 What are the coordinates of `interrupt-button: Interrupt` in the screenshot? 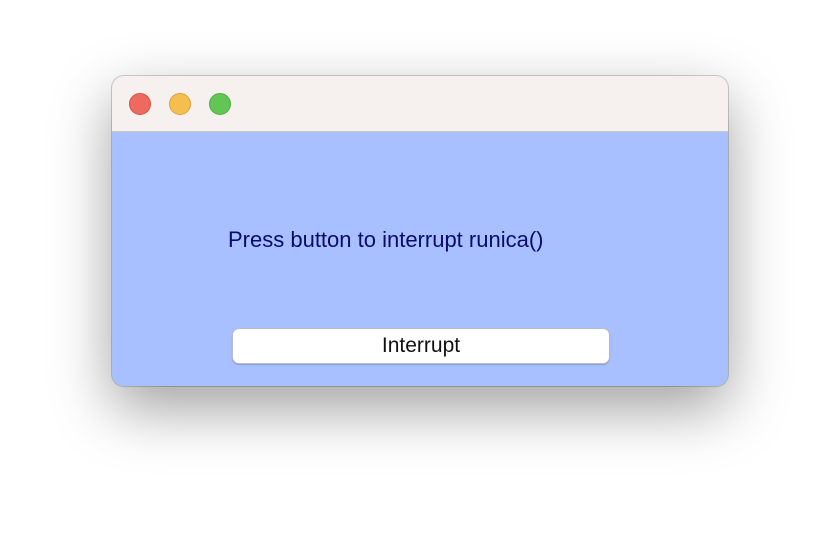 It's located at (421, 346).